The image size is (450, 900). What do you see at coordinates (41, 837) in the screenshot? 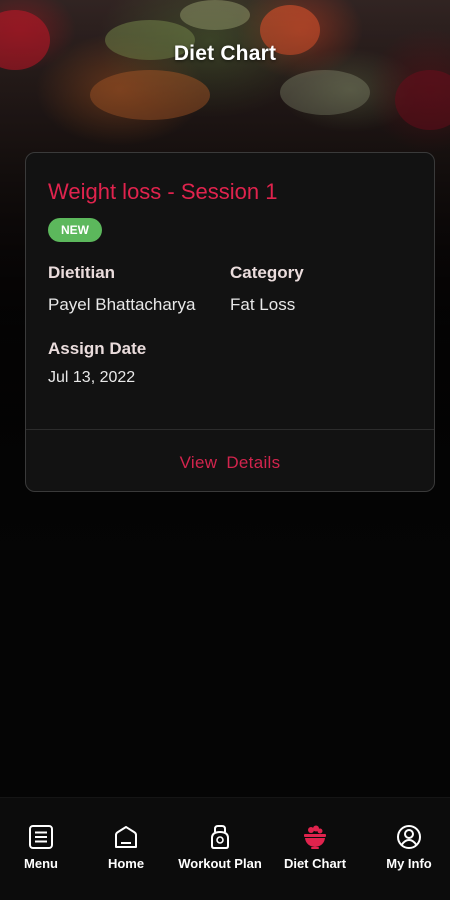
I see `menu-icon` at bounding box center [41, 837].